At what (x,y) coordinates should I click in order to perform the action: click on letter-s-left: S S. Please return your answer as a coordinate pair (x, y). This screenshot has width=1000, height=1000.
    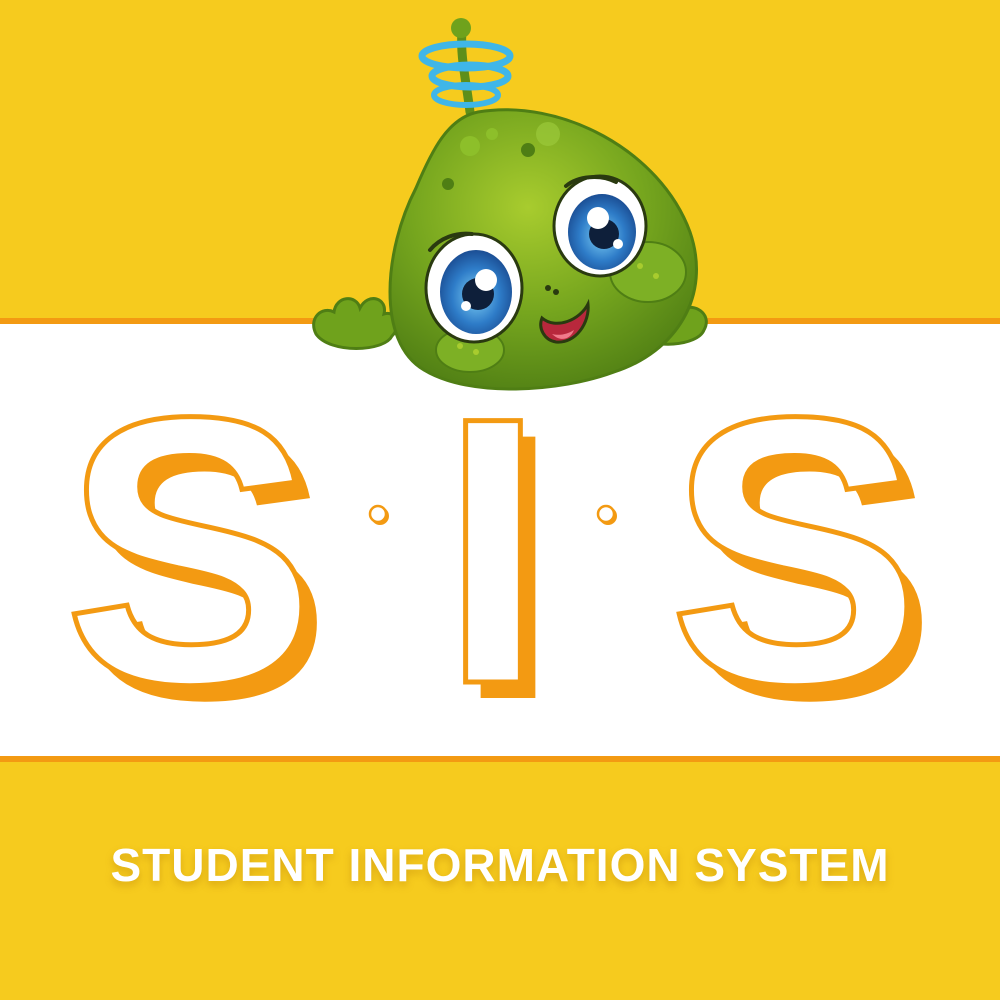
    Looking at the image, I should click on (196, 558).